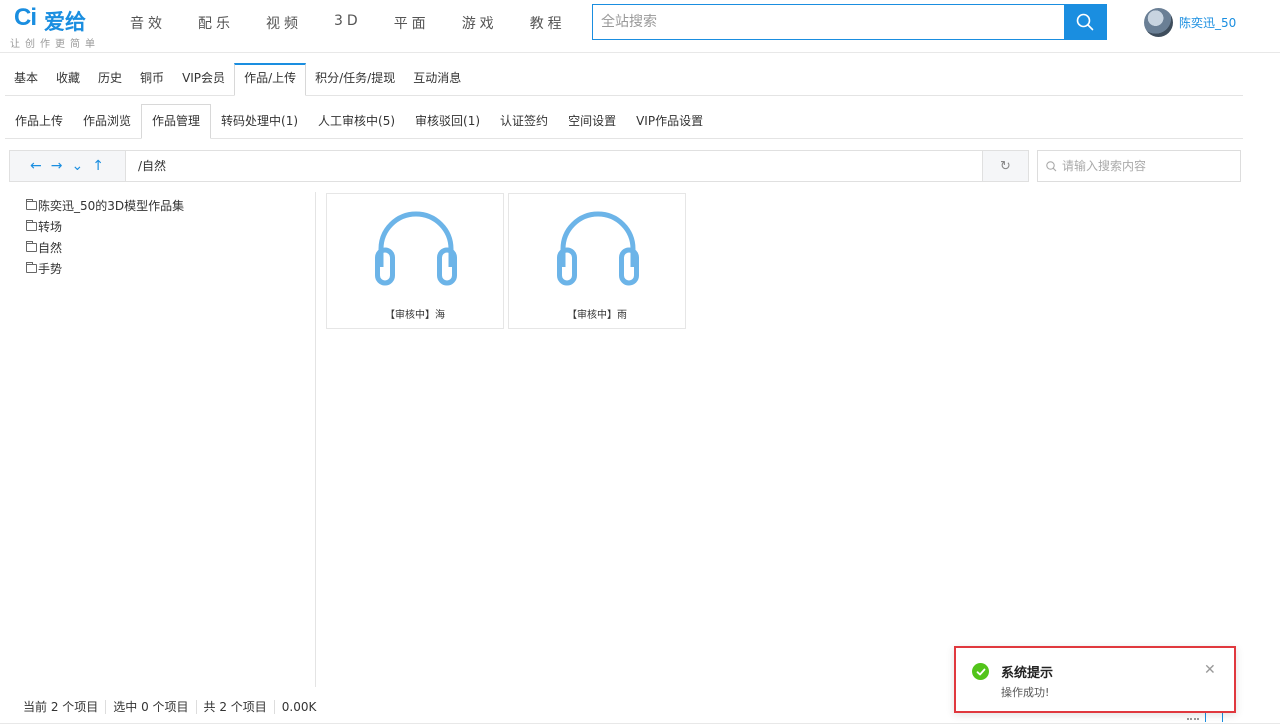  What do you see at coordinates (166, 268) in the screenshot?
I see `tree-item: 手势` at bounding box center [166, 268].